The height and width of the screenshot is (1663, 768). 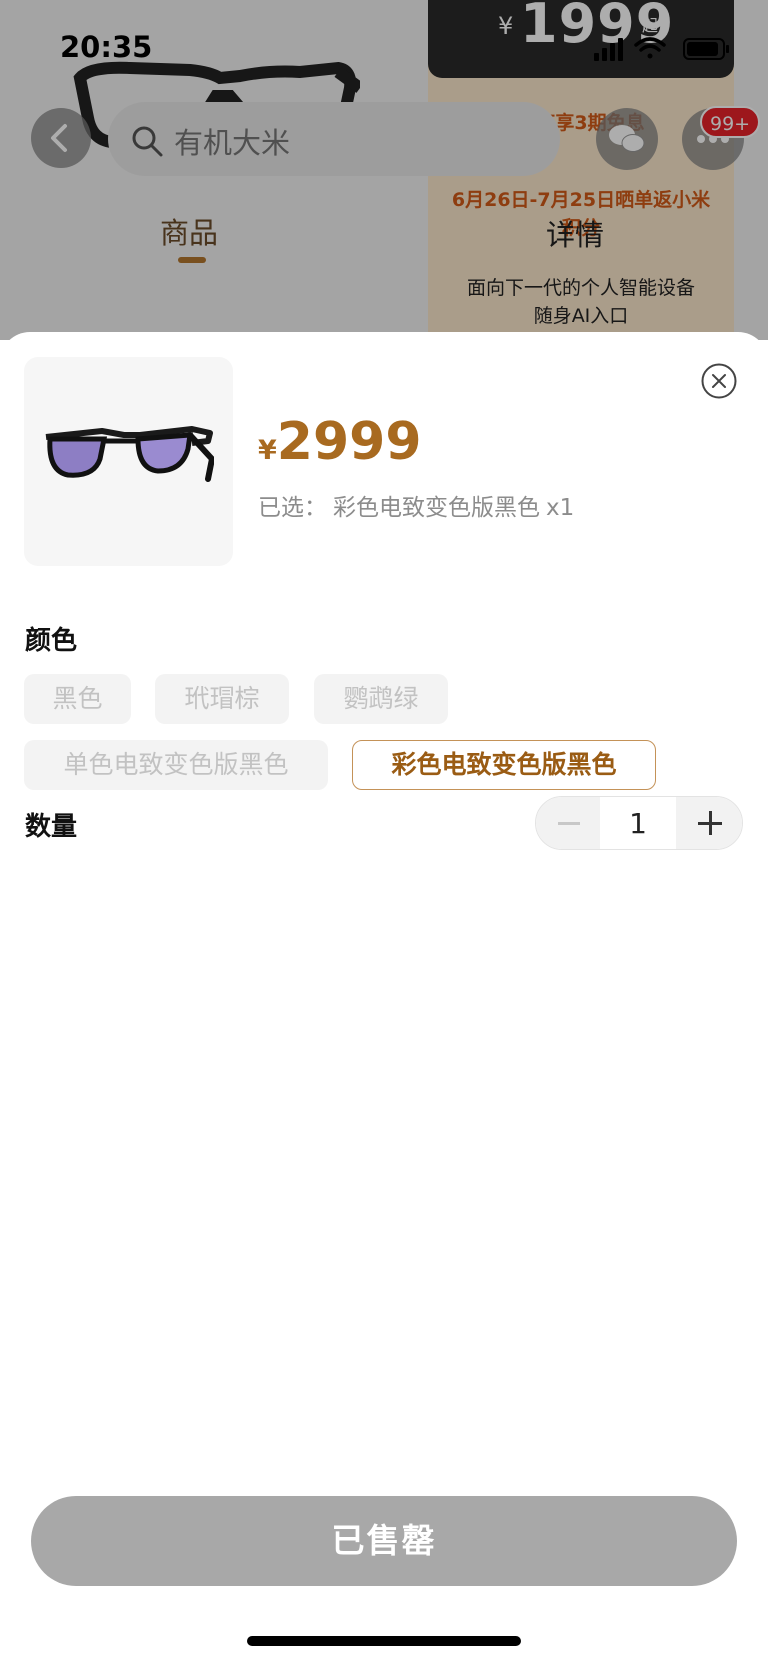 I want to click on price-value: 2999, so click(x=349, y=442).